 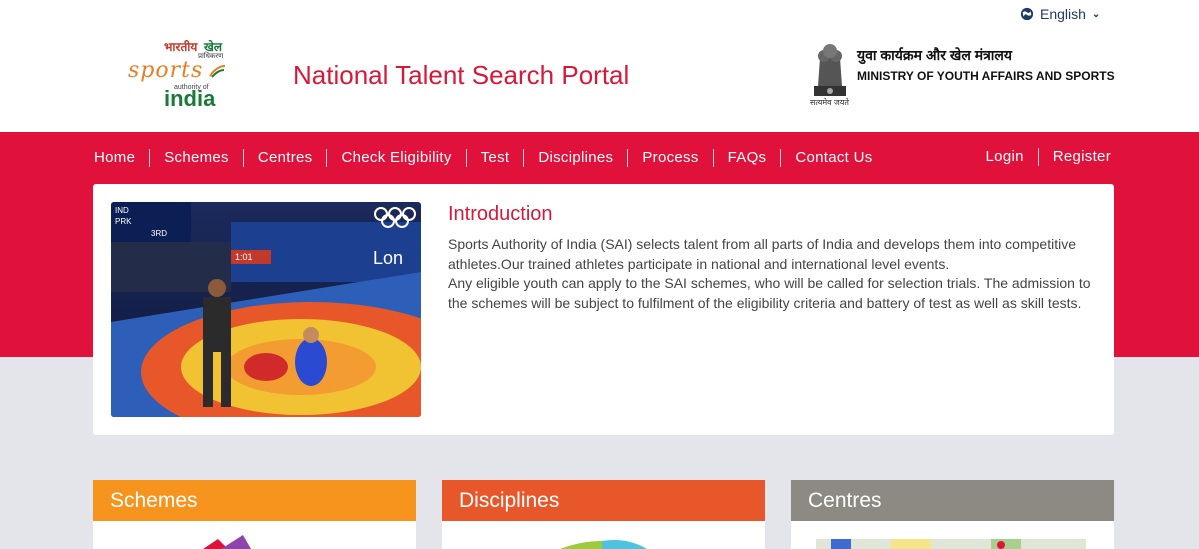 I want to click on logo-swoosh-icon, so click(x=217, y=71).